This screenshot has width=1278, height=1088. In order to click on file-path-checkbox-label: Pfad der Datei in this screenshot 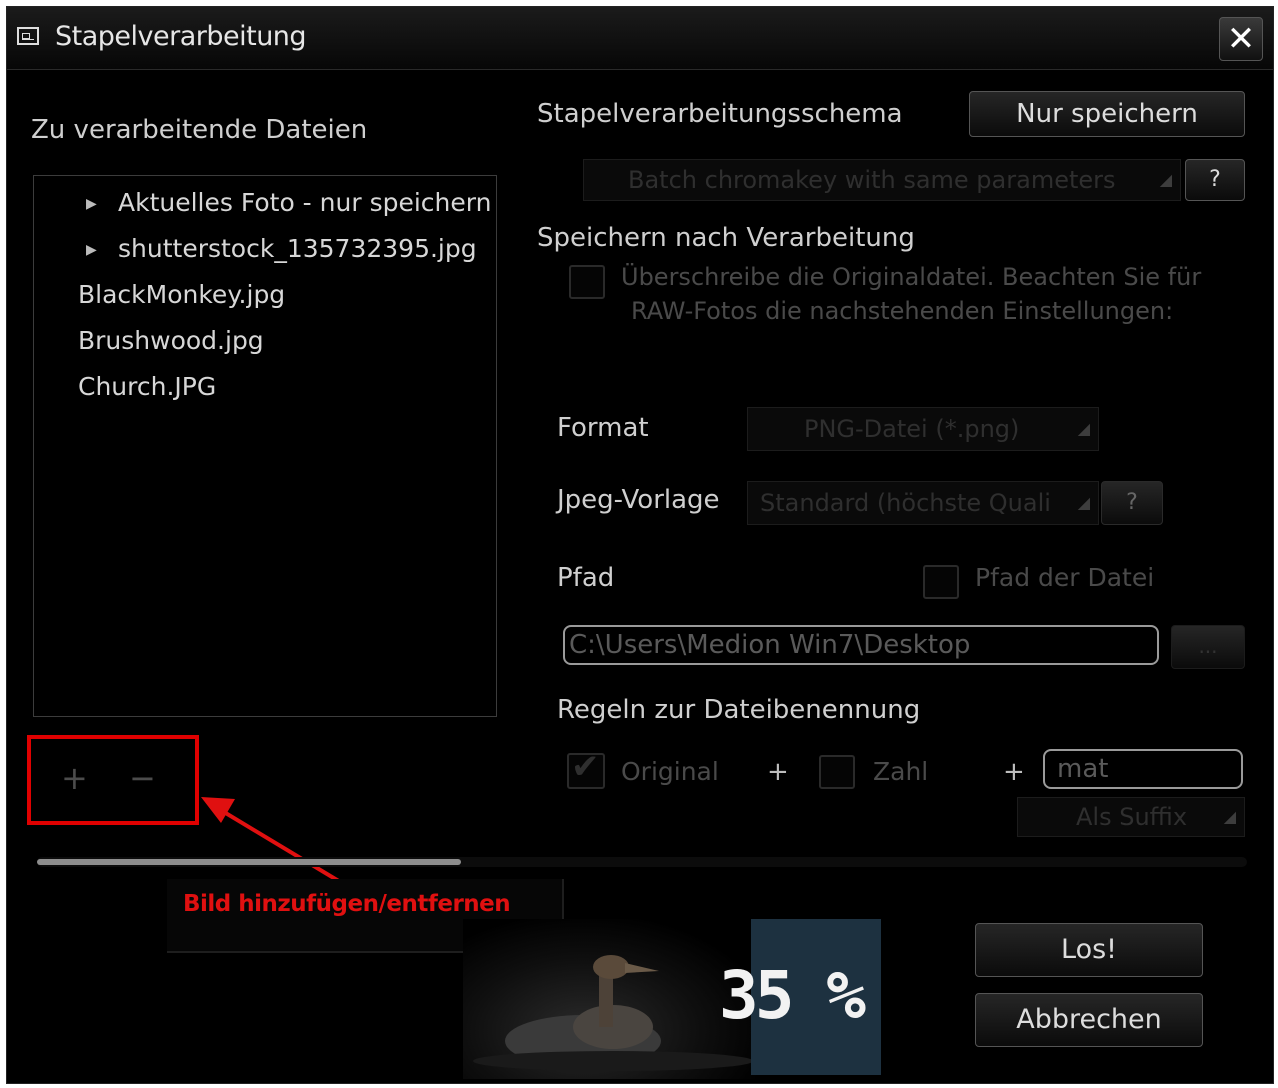, I will do `click(1065, 577)`.